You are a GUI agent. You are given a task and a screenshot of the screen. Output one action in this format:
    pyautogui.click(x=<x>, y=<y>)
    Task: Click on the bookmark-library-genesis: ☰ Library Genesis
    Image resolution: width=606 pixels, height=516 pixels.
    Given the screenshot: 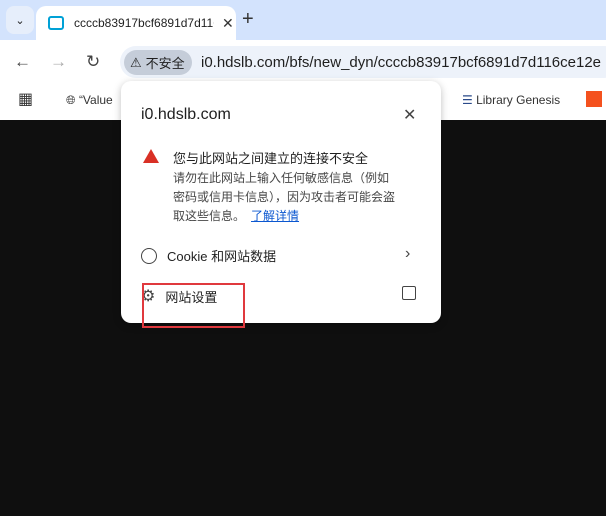 What is the action you would take?
    pyautogui.click(x=511, y=100)
    